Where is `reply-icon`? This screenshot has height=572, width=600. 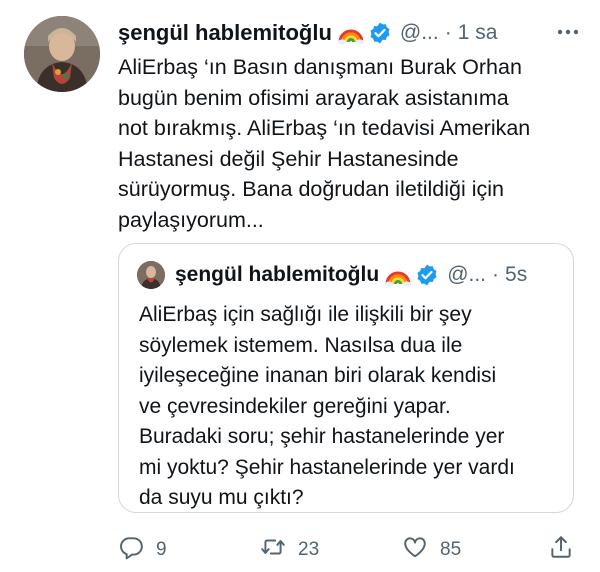 reply-icon is located at coordinates (131, 550).